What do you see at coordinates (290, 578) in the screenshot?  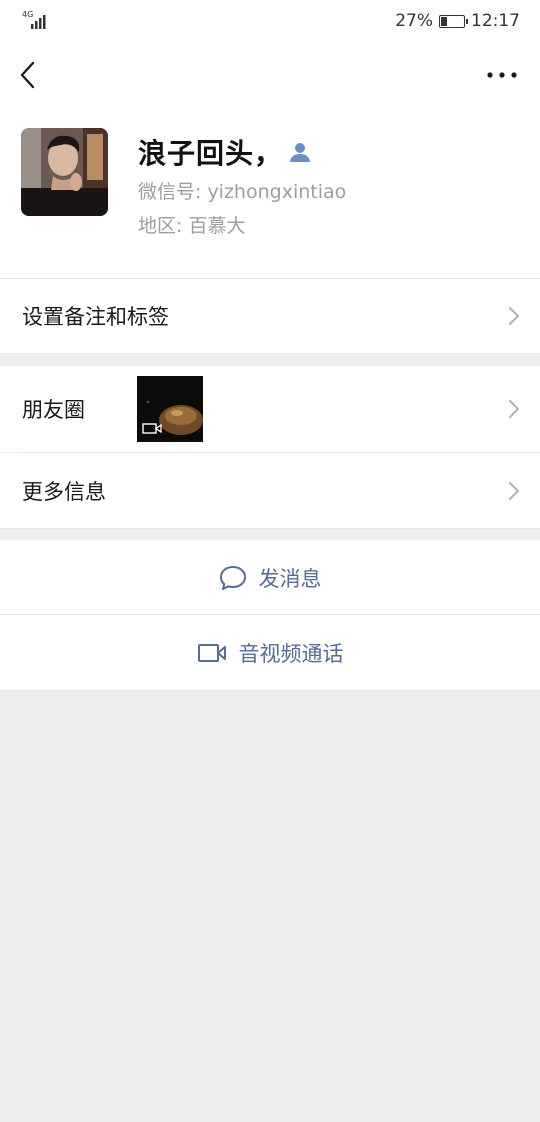 I see `send-message-label: 发消息` at bounding box center [290, 578].